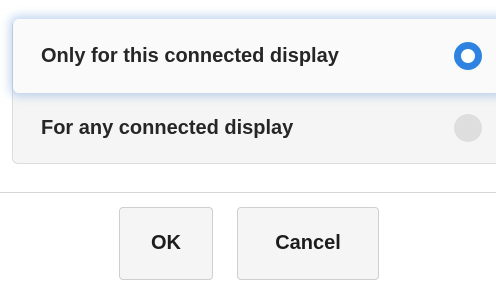 The height and width of the screenshot is (282, 496). What do you see at coordinates (166, 243) in the screenshot?
I see `ok-button: OK` at bounding box center [166, 243].